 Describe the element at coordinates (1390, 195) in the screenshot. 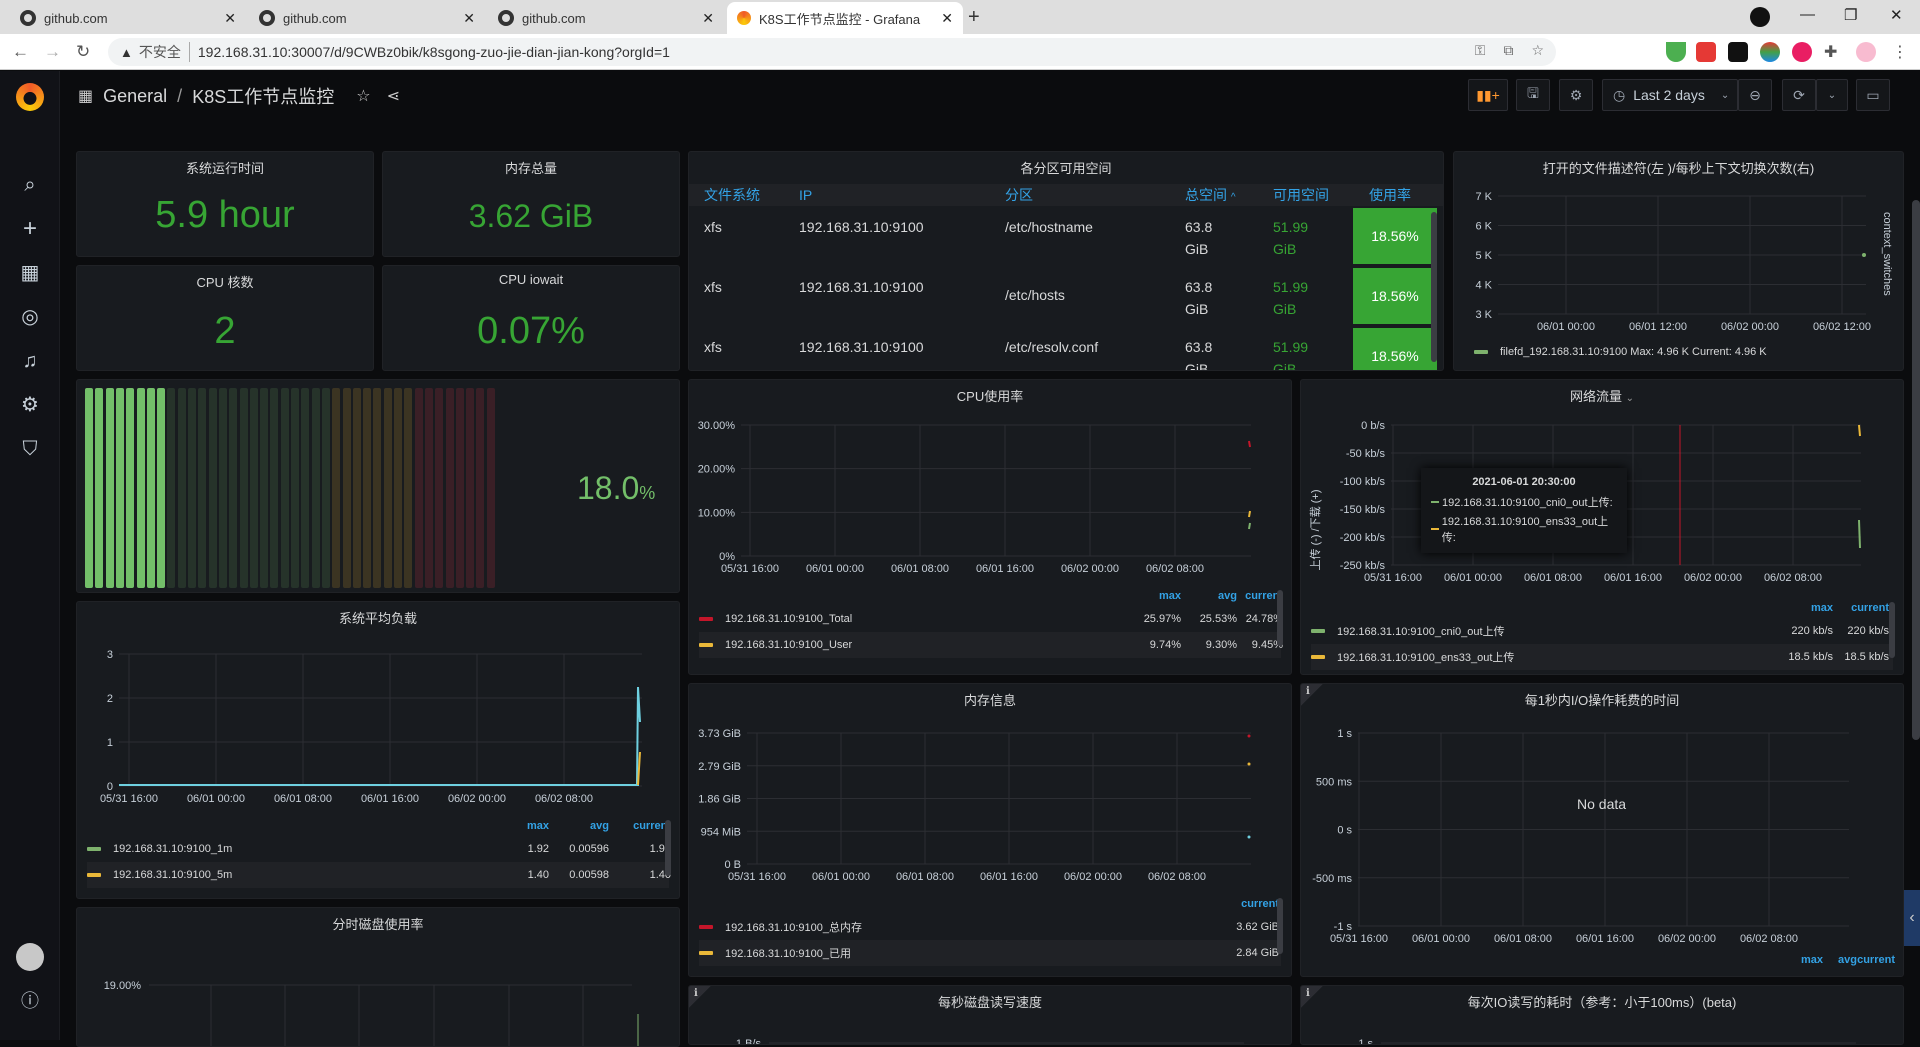

I see `column-header: 使用率` at that location.